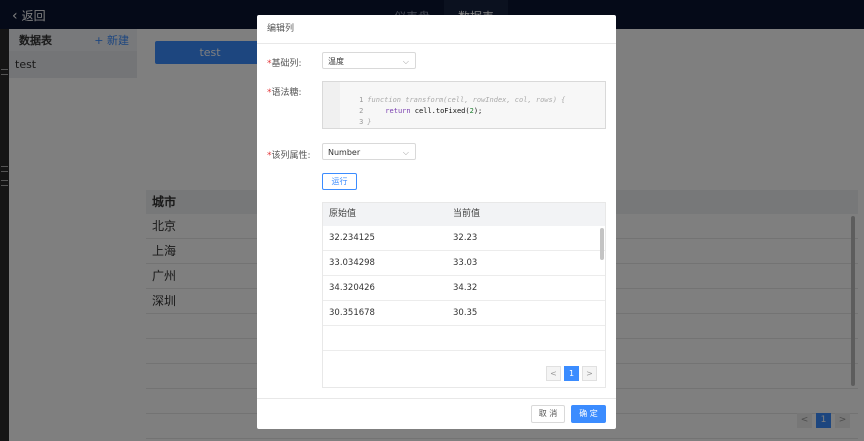 Image resolution: width=864 pixels, height=441 pixels. Describe the element at coordinates (352, 288) in the screenshot. I see `original-value: 34.320426` at that location.